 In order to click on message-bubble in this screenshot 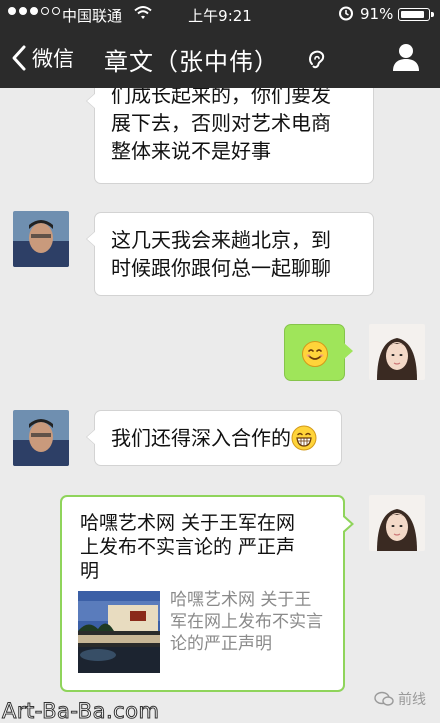, I will do `click(318, 352)`.